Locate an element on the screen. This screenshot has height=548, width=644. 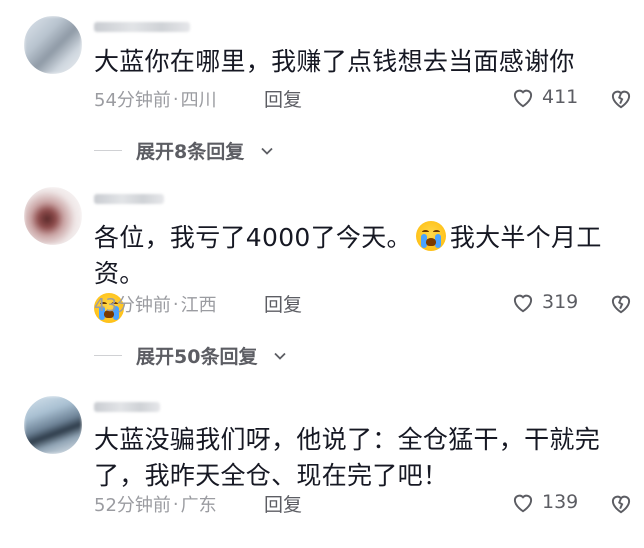
like-button: 319 is located at coordinates (544, 302).